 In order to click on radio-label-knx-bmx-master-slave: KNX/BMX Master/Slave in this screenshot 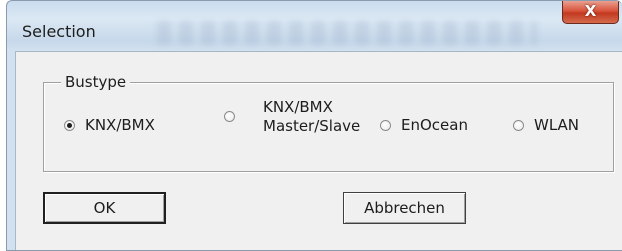, I will do `click(302, 117)`.